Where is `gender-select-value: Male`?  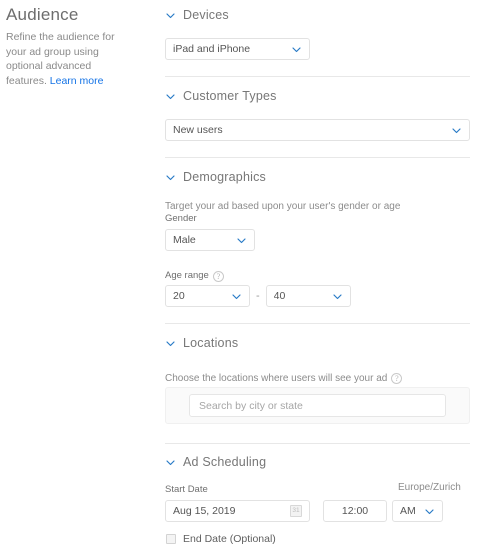
gender-select-value: Male is located at coordinates (184, 240).